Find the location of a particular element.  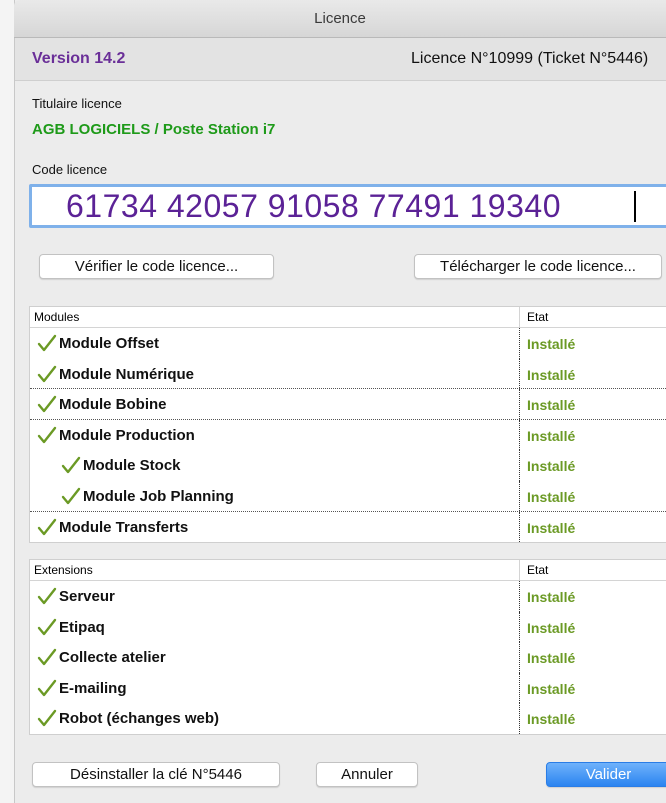

holder-label: Titulaire licence is located at coordinates (77, 103).